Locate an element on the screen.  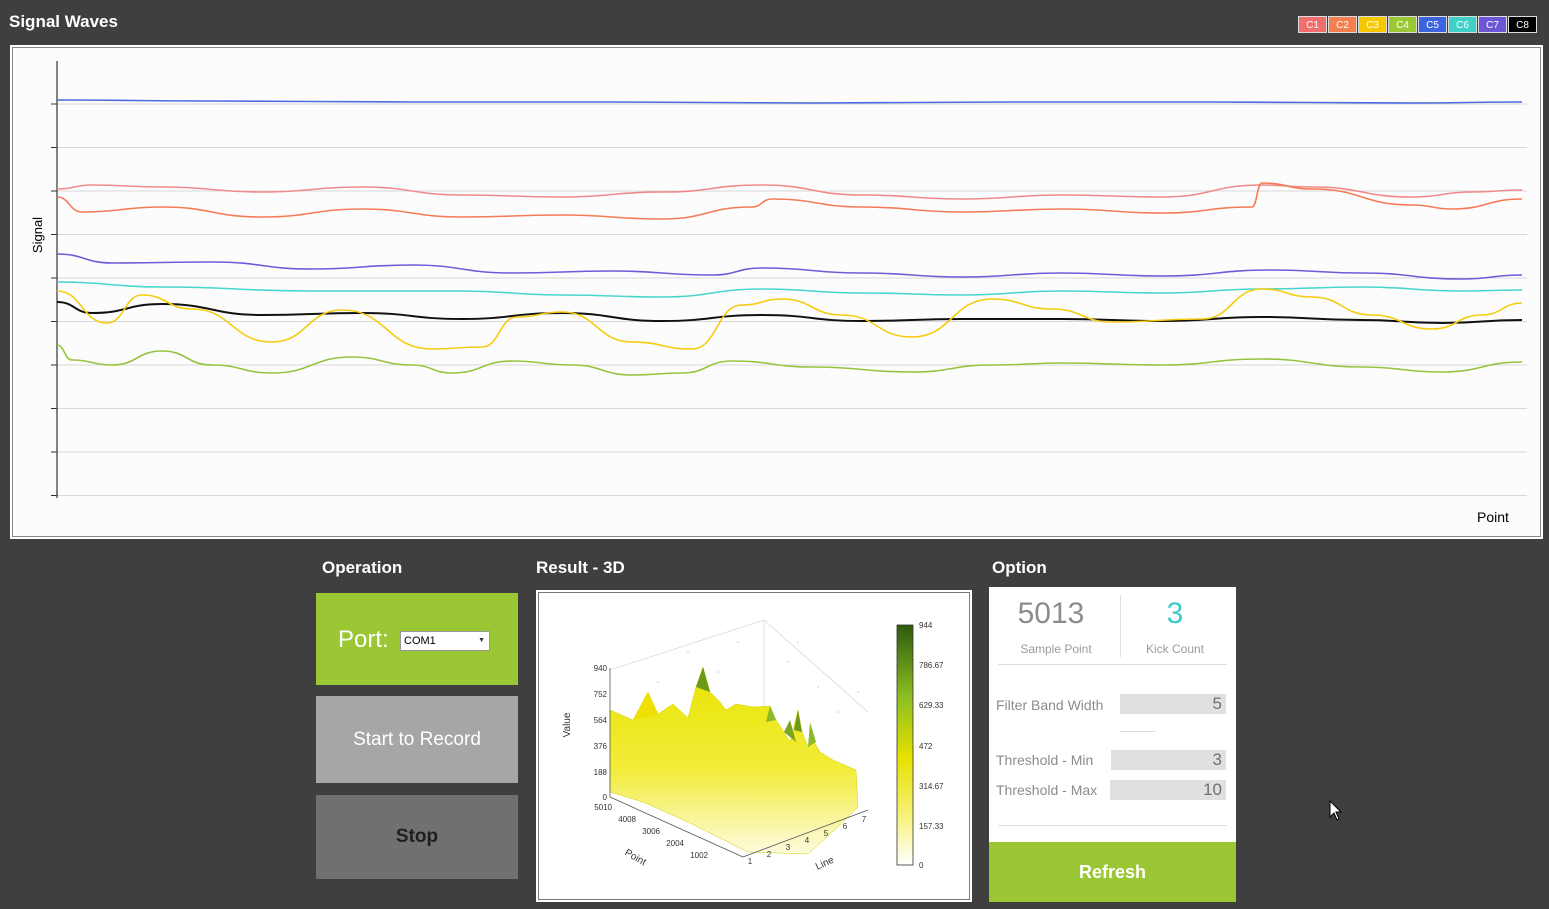
legend-chip-c3: C3 is located at coordinates (1372, 24).